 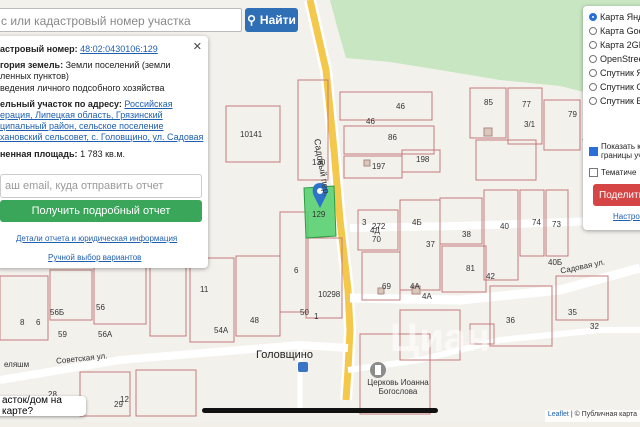 What do you see at coordinates (536, 222) in the screenshot?
I see `parcel-number: 74` at bounding box center [536, 222].